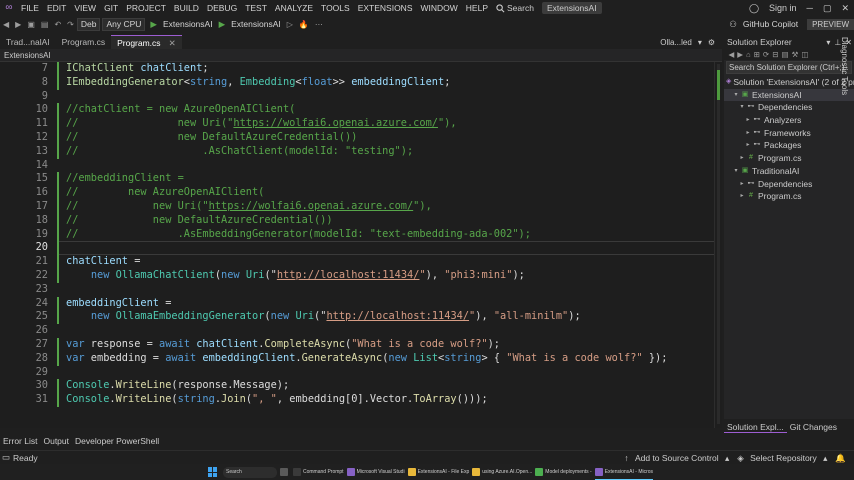 The height and width of the screenshot is (480, 854). What do you see at coordinates (186, 8) in the screenshot?
I see `menu-item-build: BUILD` at bounding box center [186, 8].